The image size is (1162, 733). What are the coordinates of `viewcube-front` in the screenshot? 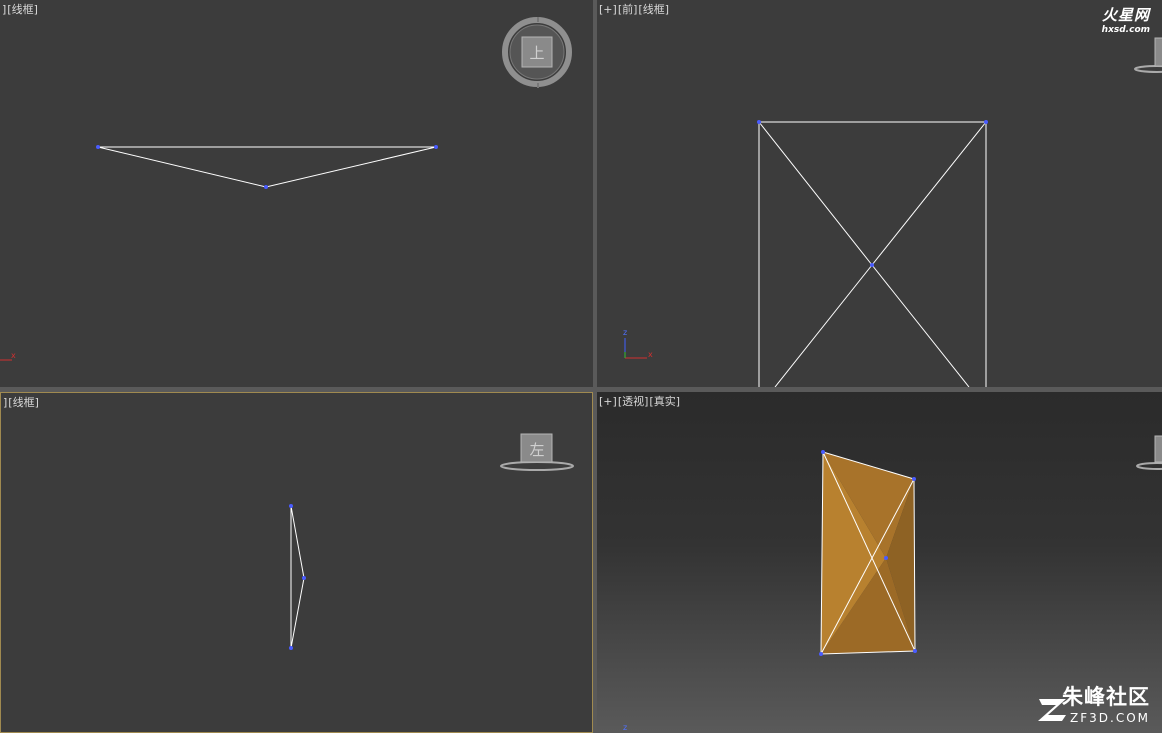 It's located at (1148, 55).